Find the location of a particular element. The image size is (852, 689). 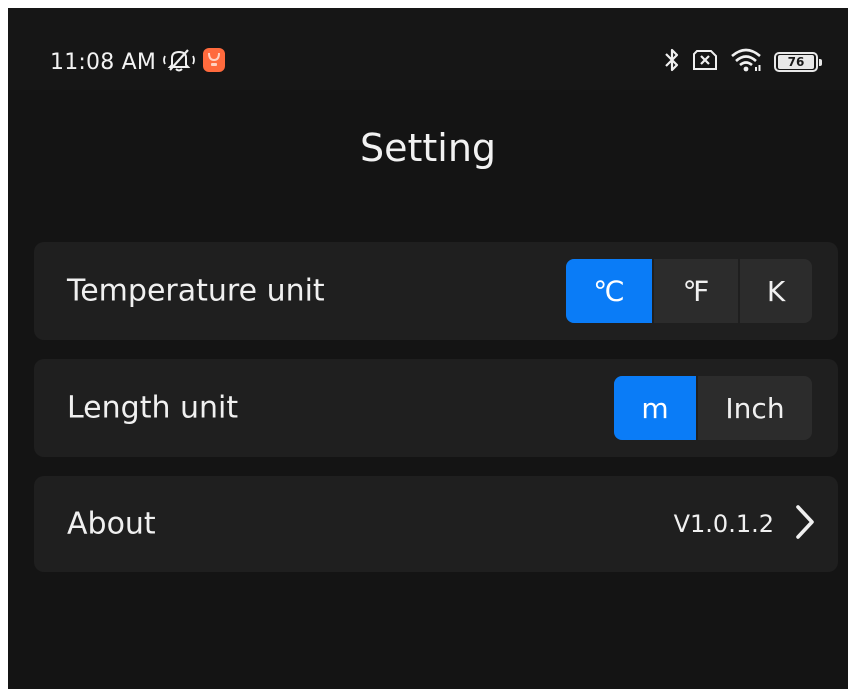

wifi-icon is located at coordinates (746, 62).